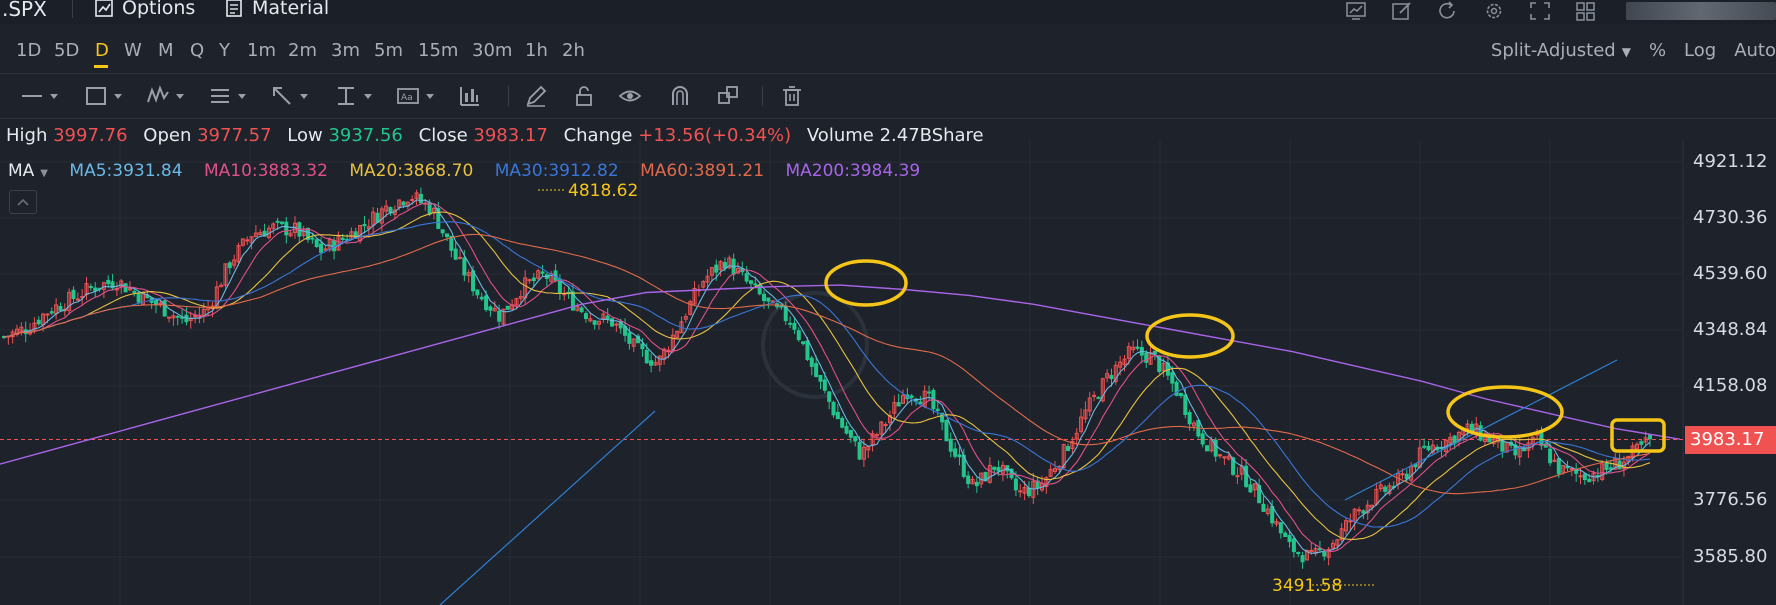 Image resolution: width=1776 pixels, height=605 pixels. I want to click on collapse-indicators-button, so click(23, 202).